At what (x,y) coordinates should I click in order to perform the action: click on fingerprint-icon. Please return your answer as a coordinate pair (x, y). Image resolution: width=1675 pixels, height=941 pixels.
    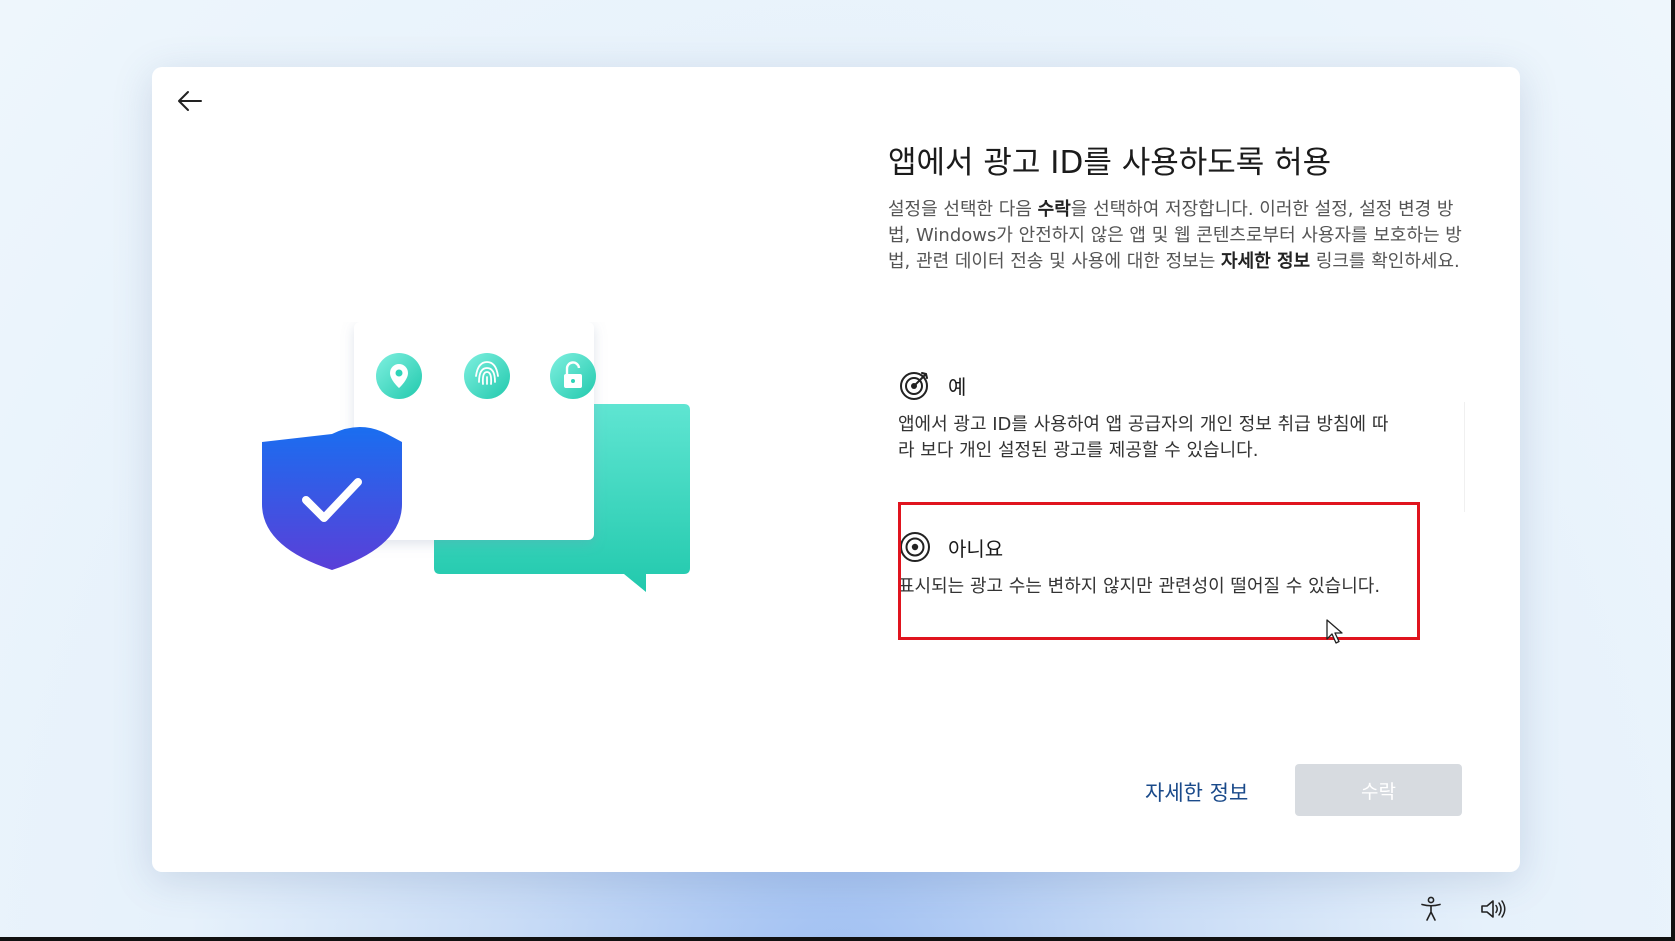
    Looking at the image, I should click on (487, 376).